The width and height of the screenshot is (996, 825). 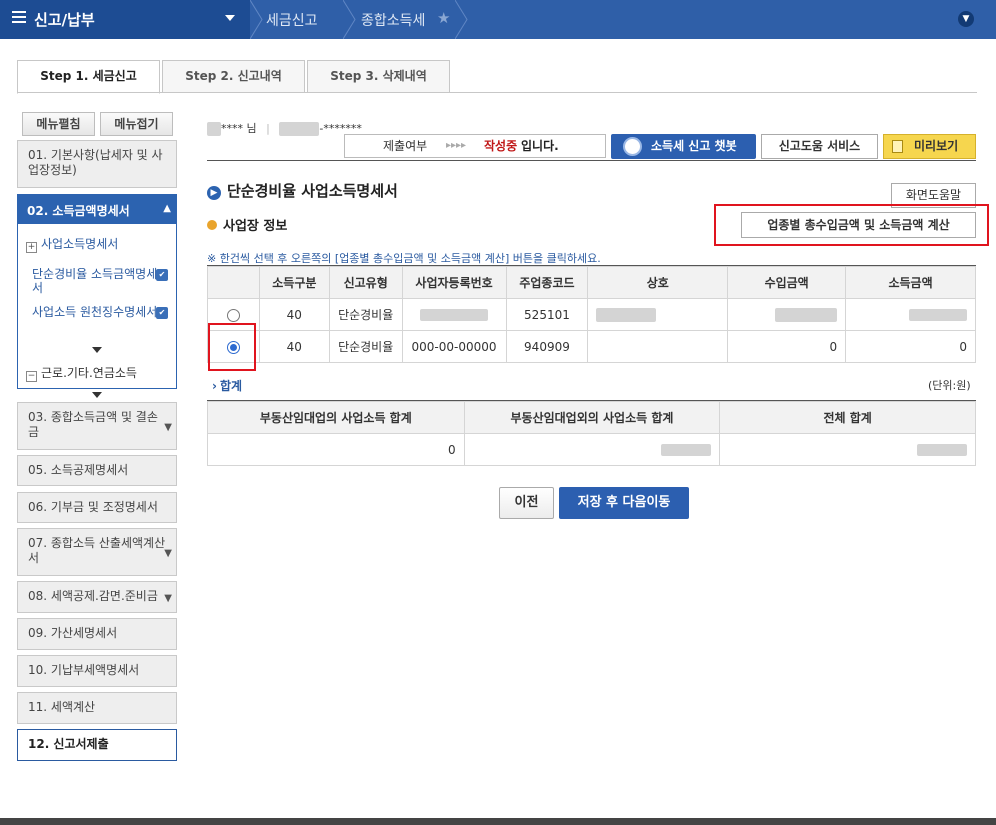 What do you see at coordinates (62, 707) in the screenshot?
I see `nav-item-label: 11. 세액계산` at bounding box center [62, 707].